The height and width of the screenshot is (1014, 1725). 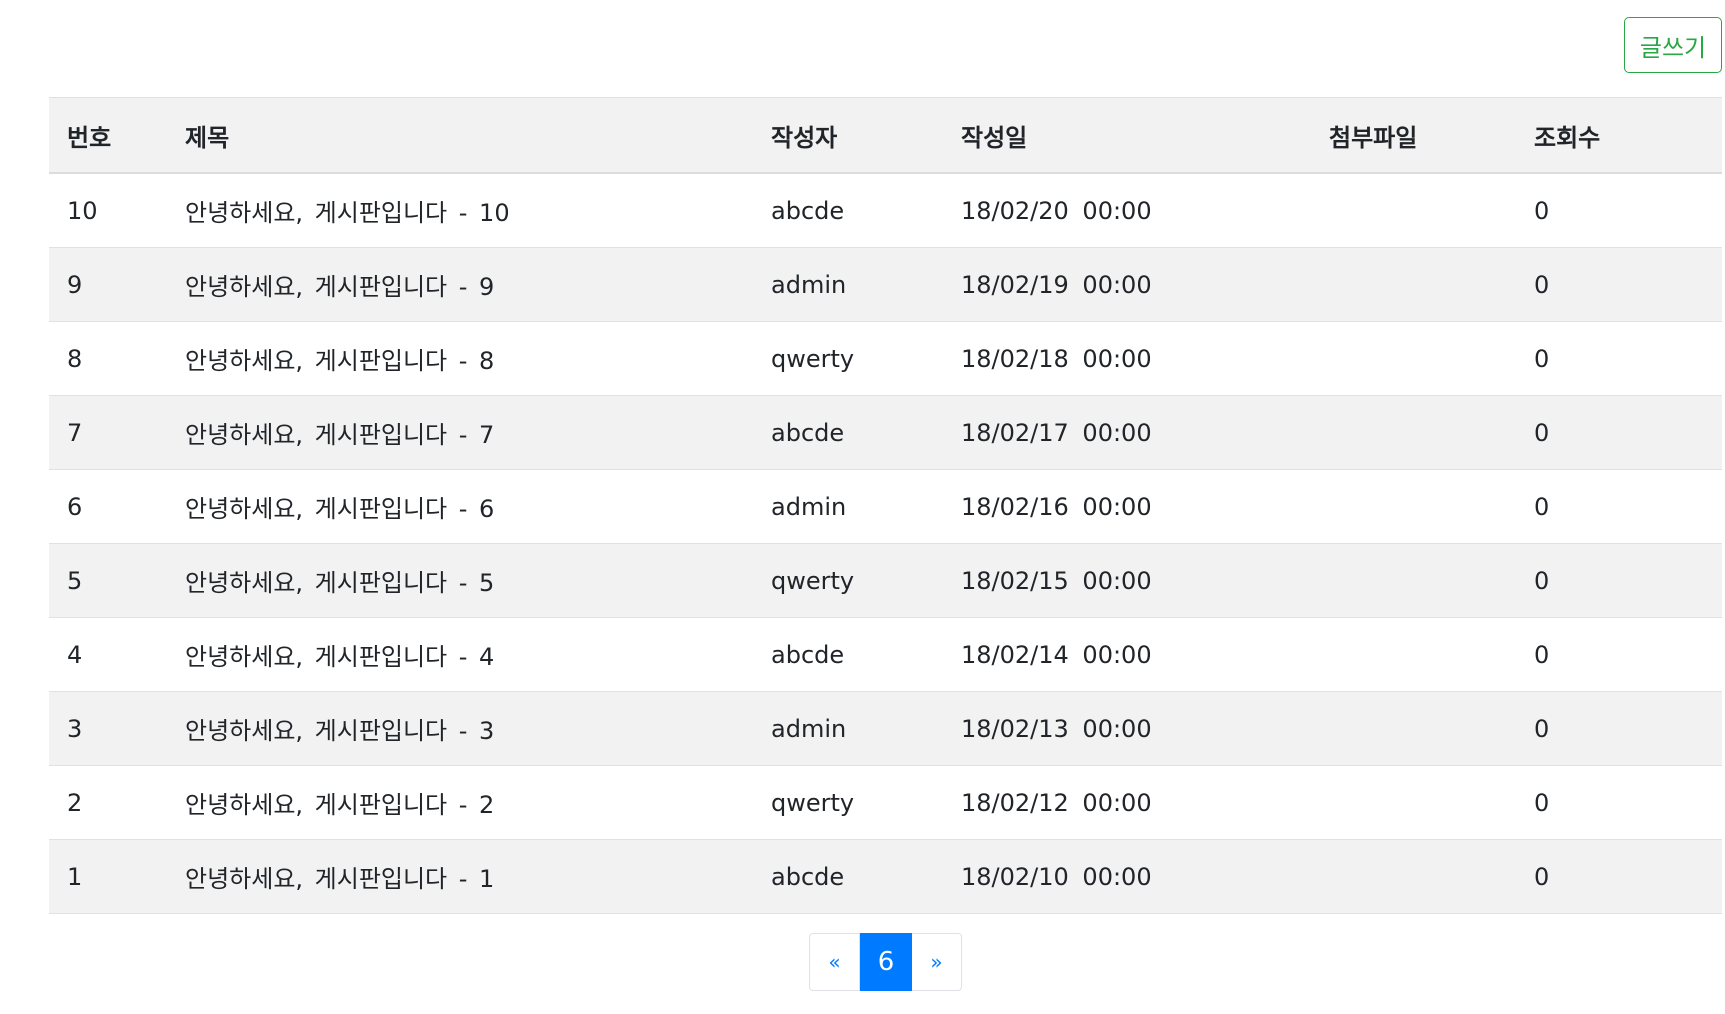 I want to click on cell-no: 6, so click(x=75, y=506).